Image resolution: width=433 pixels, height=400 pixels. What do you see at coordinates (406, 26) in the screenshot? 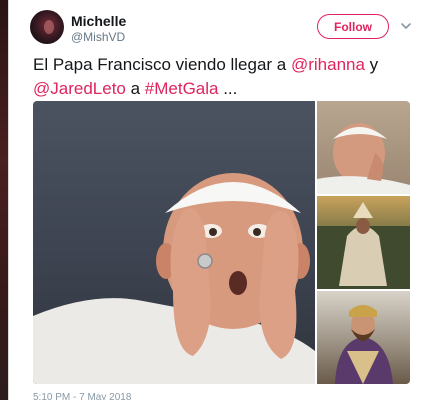
I see `chevron-down-icon` at bounding box center [406, 26].